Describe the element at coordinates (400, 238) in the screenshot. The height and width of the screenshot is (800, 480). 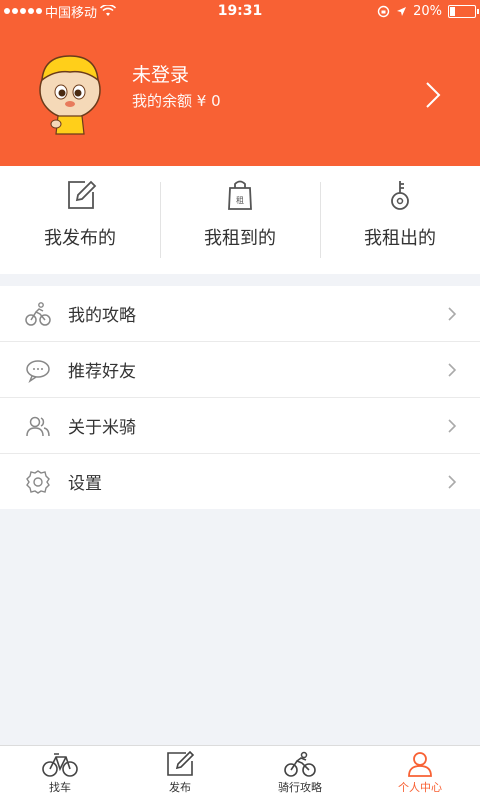
I see `my-lent-label: 我租出的` at that location.